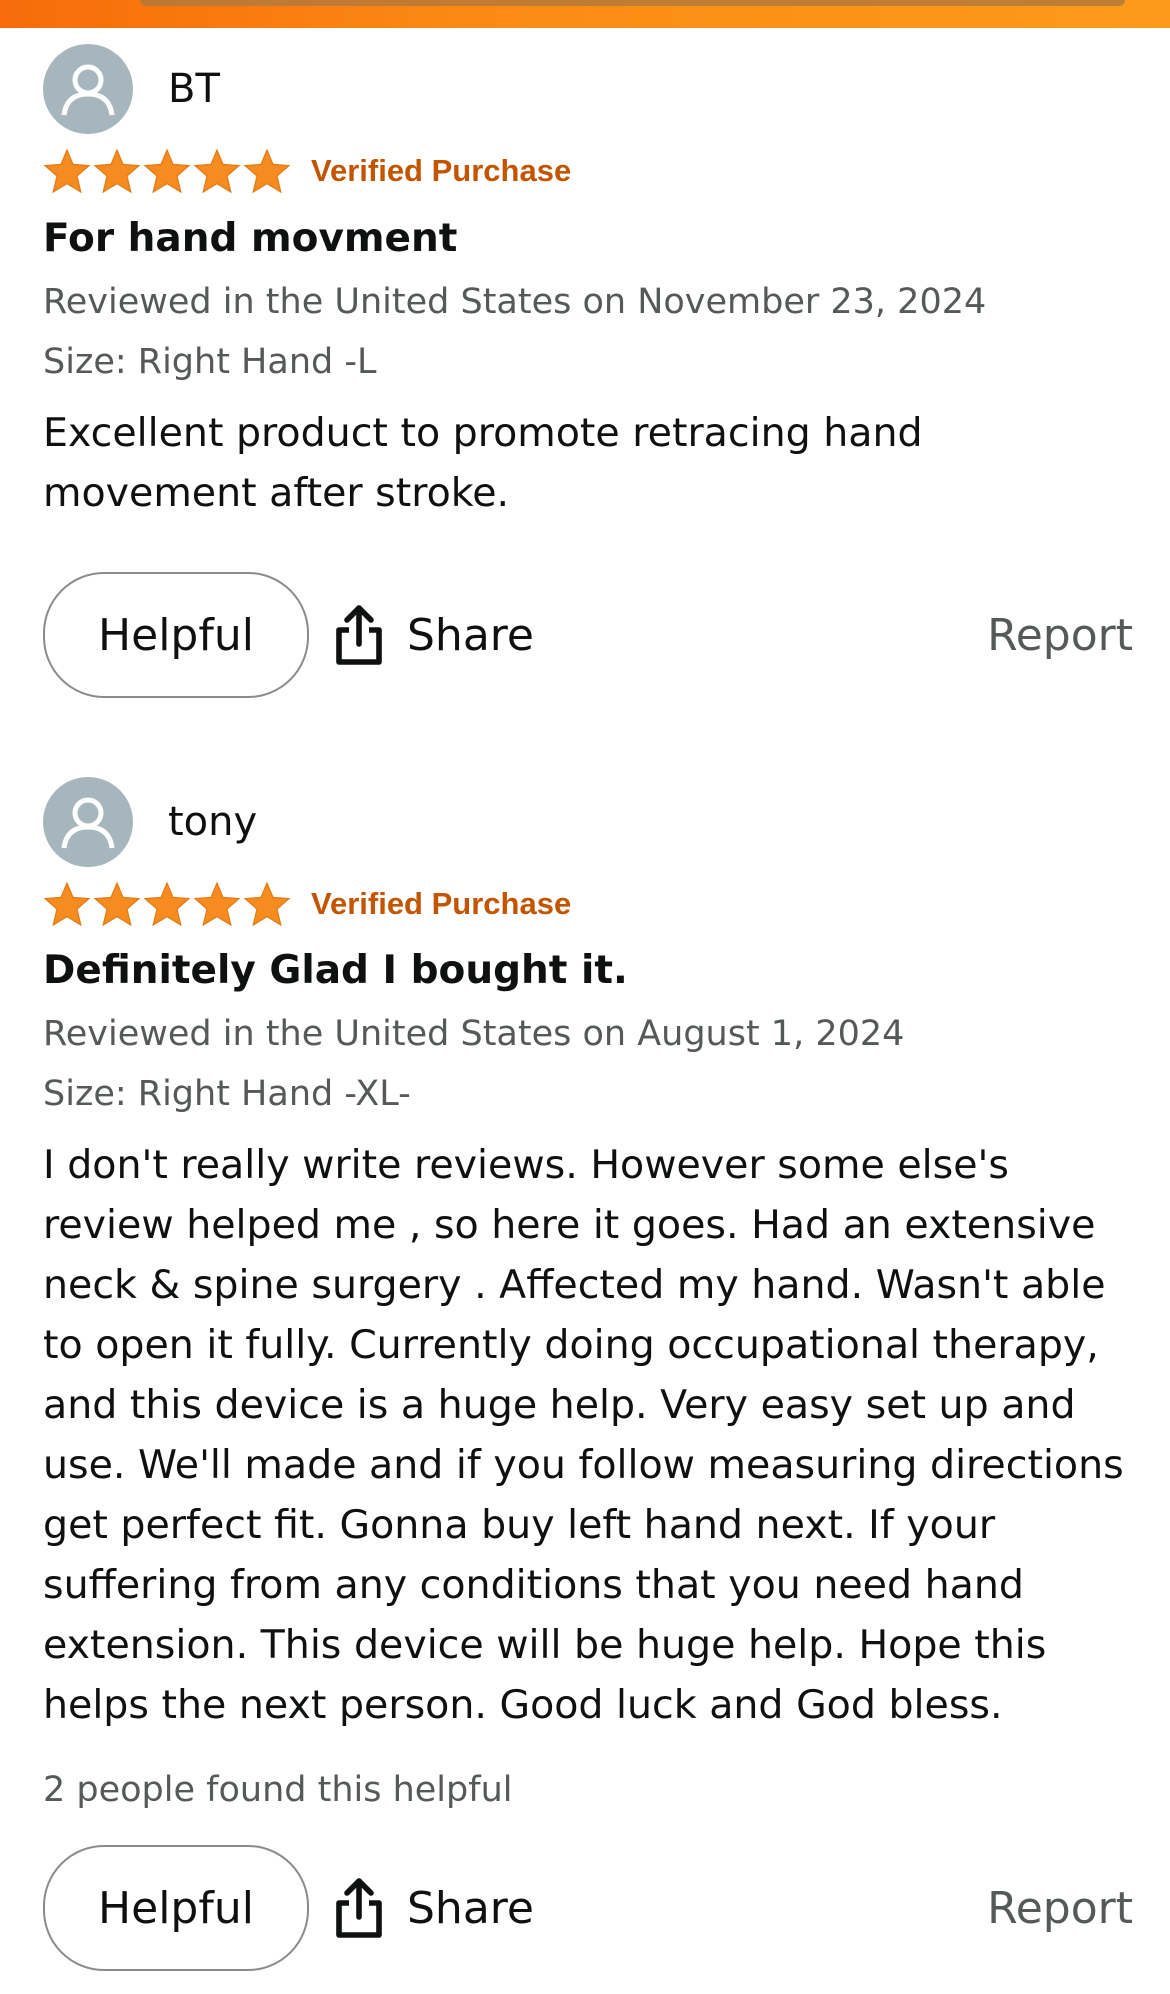  I want to click on search-bar-edge, so click(632, 3).